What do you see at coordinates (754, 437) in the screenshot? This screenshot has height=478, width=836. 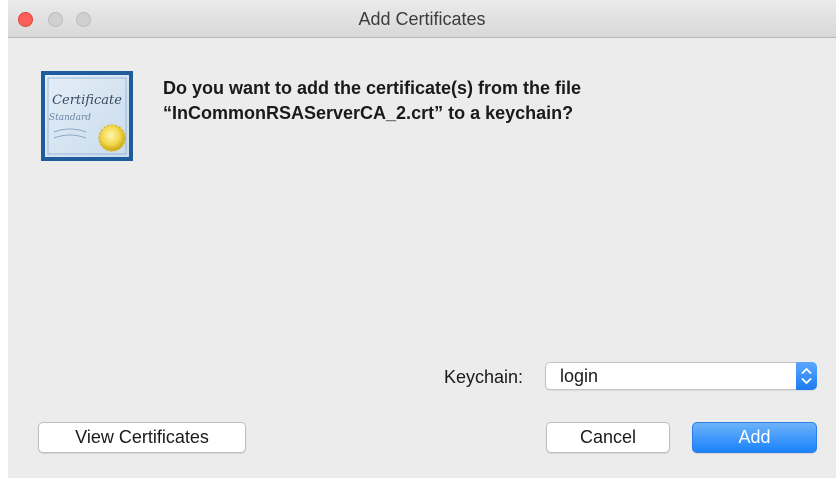 I see `add-button: Add` at bounding box center [754, 437].